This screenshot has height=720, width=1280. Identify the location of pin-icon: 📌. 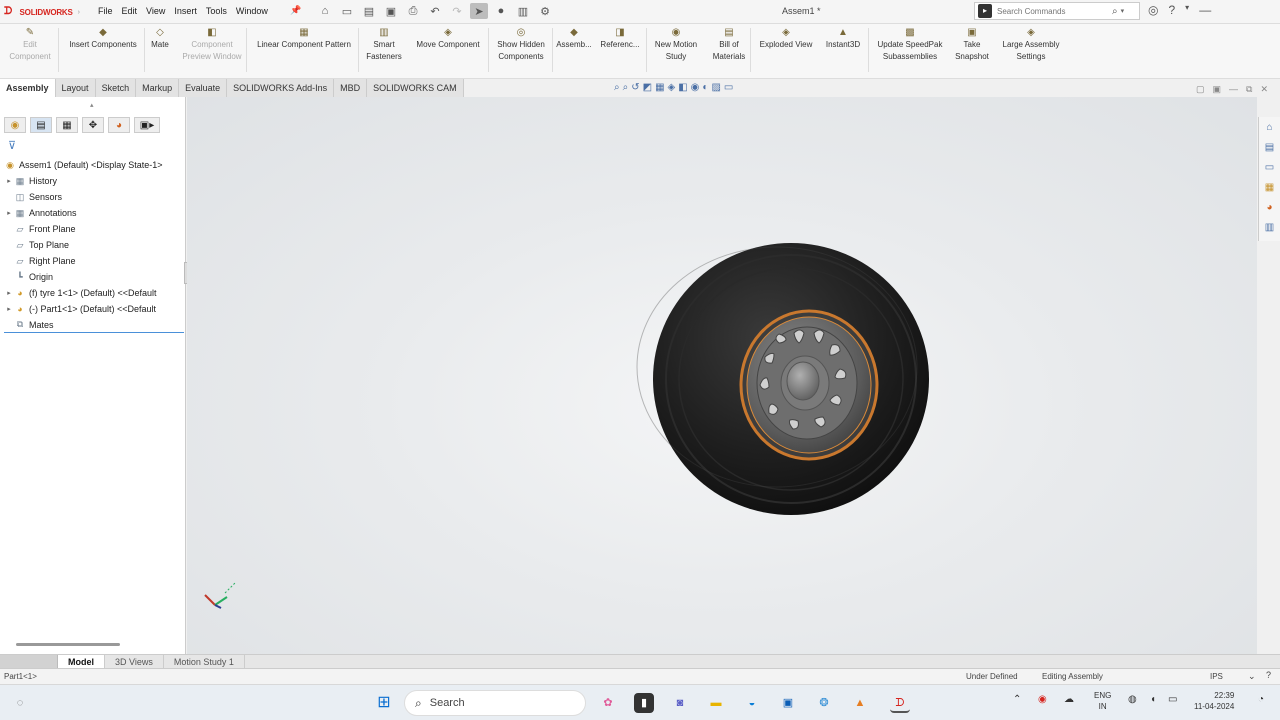
(295, 10).